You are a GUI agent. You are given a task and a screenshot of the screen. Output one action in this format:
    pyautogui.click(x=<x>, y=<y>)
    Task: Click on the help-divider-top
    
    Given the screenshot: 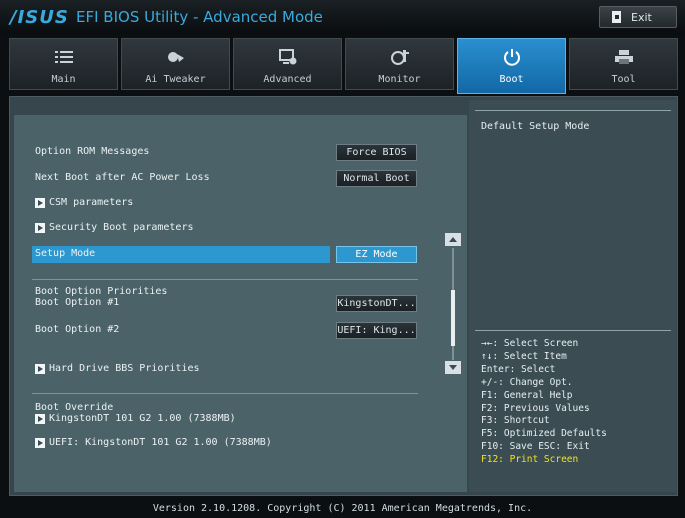 What is the action you would take?
    pyautogui.click(x=573, y=110)
    